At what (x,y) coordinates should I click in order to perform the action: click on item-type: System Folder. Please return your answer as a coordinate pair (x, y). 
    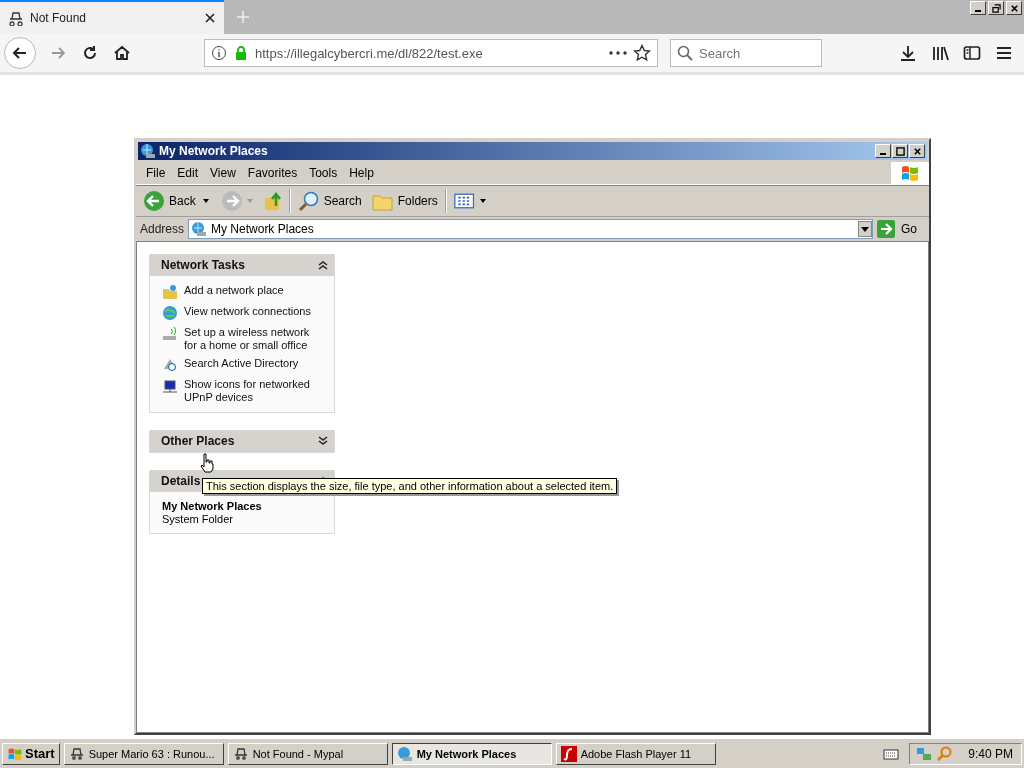
    Looking at the image, I should click on (198, 519).